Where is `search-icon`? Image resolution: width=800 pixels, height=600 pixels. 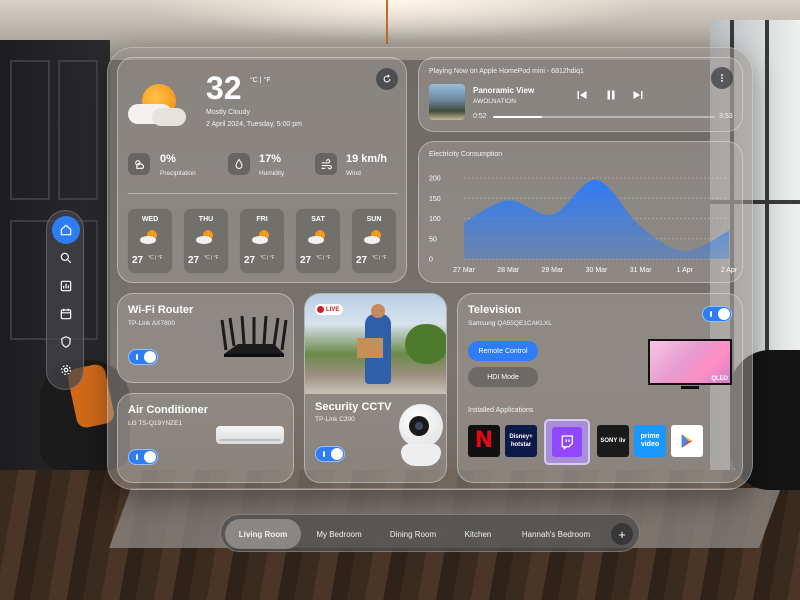
search-icon is located at coordinates (66, 258).